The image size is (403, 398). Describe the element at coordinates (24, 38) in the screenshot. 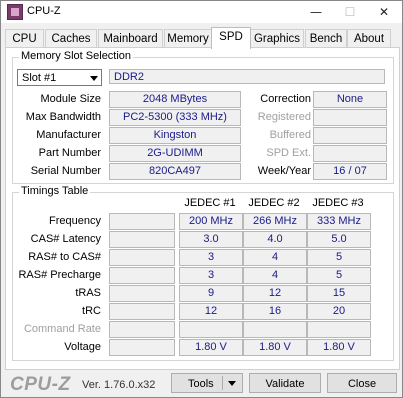

I see `tab-cpu: CPU` at that location.